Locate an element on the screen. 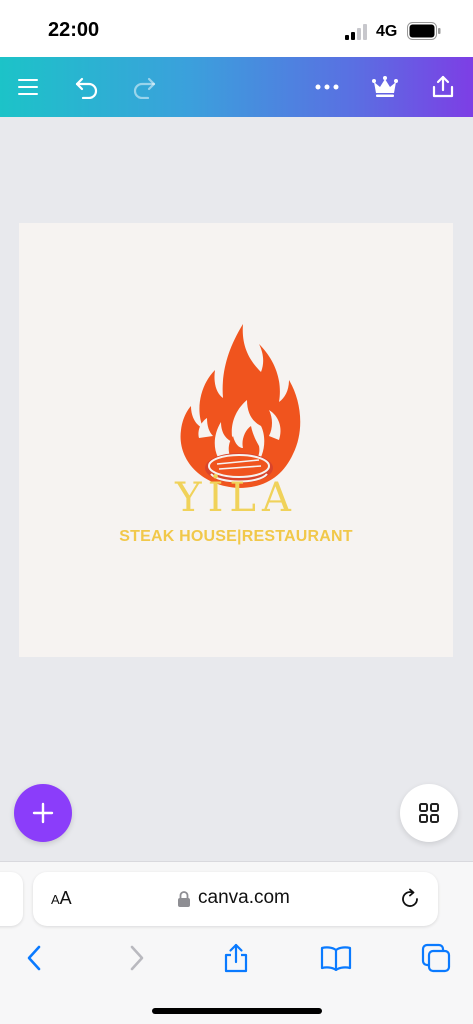 This screenshot has width=473, height=1024. plus-icon is located at coordinates (43, 813).